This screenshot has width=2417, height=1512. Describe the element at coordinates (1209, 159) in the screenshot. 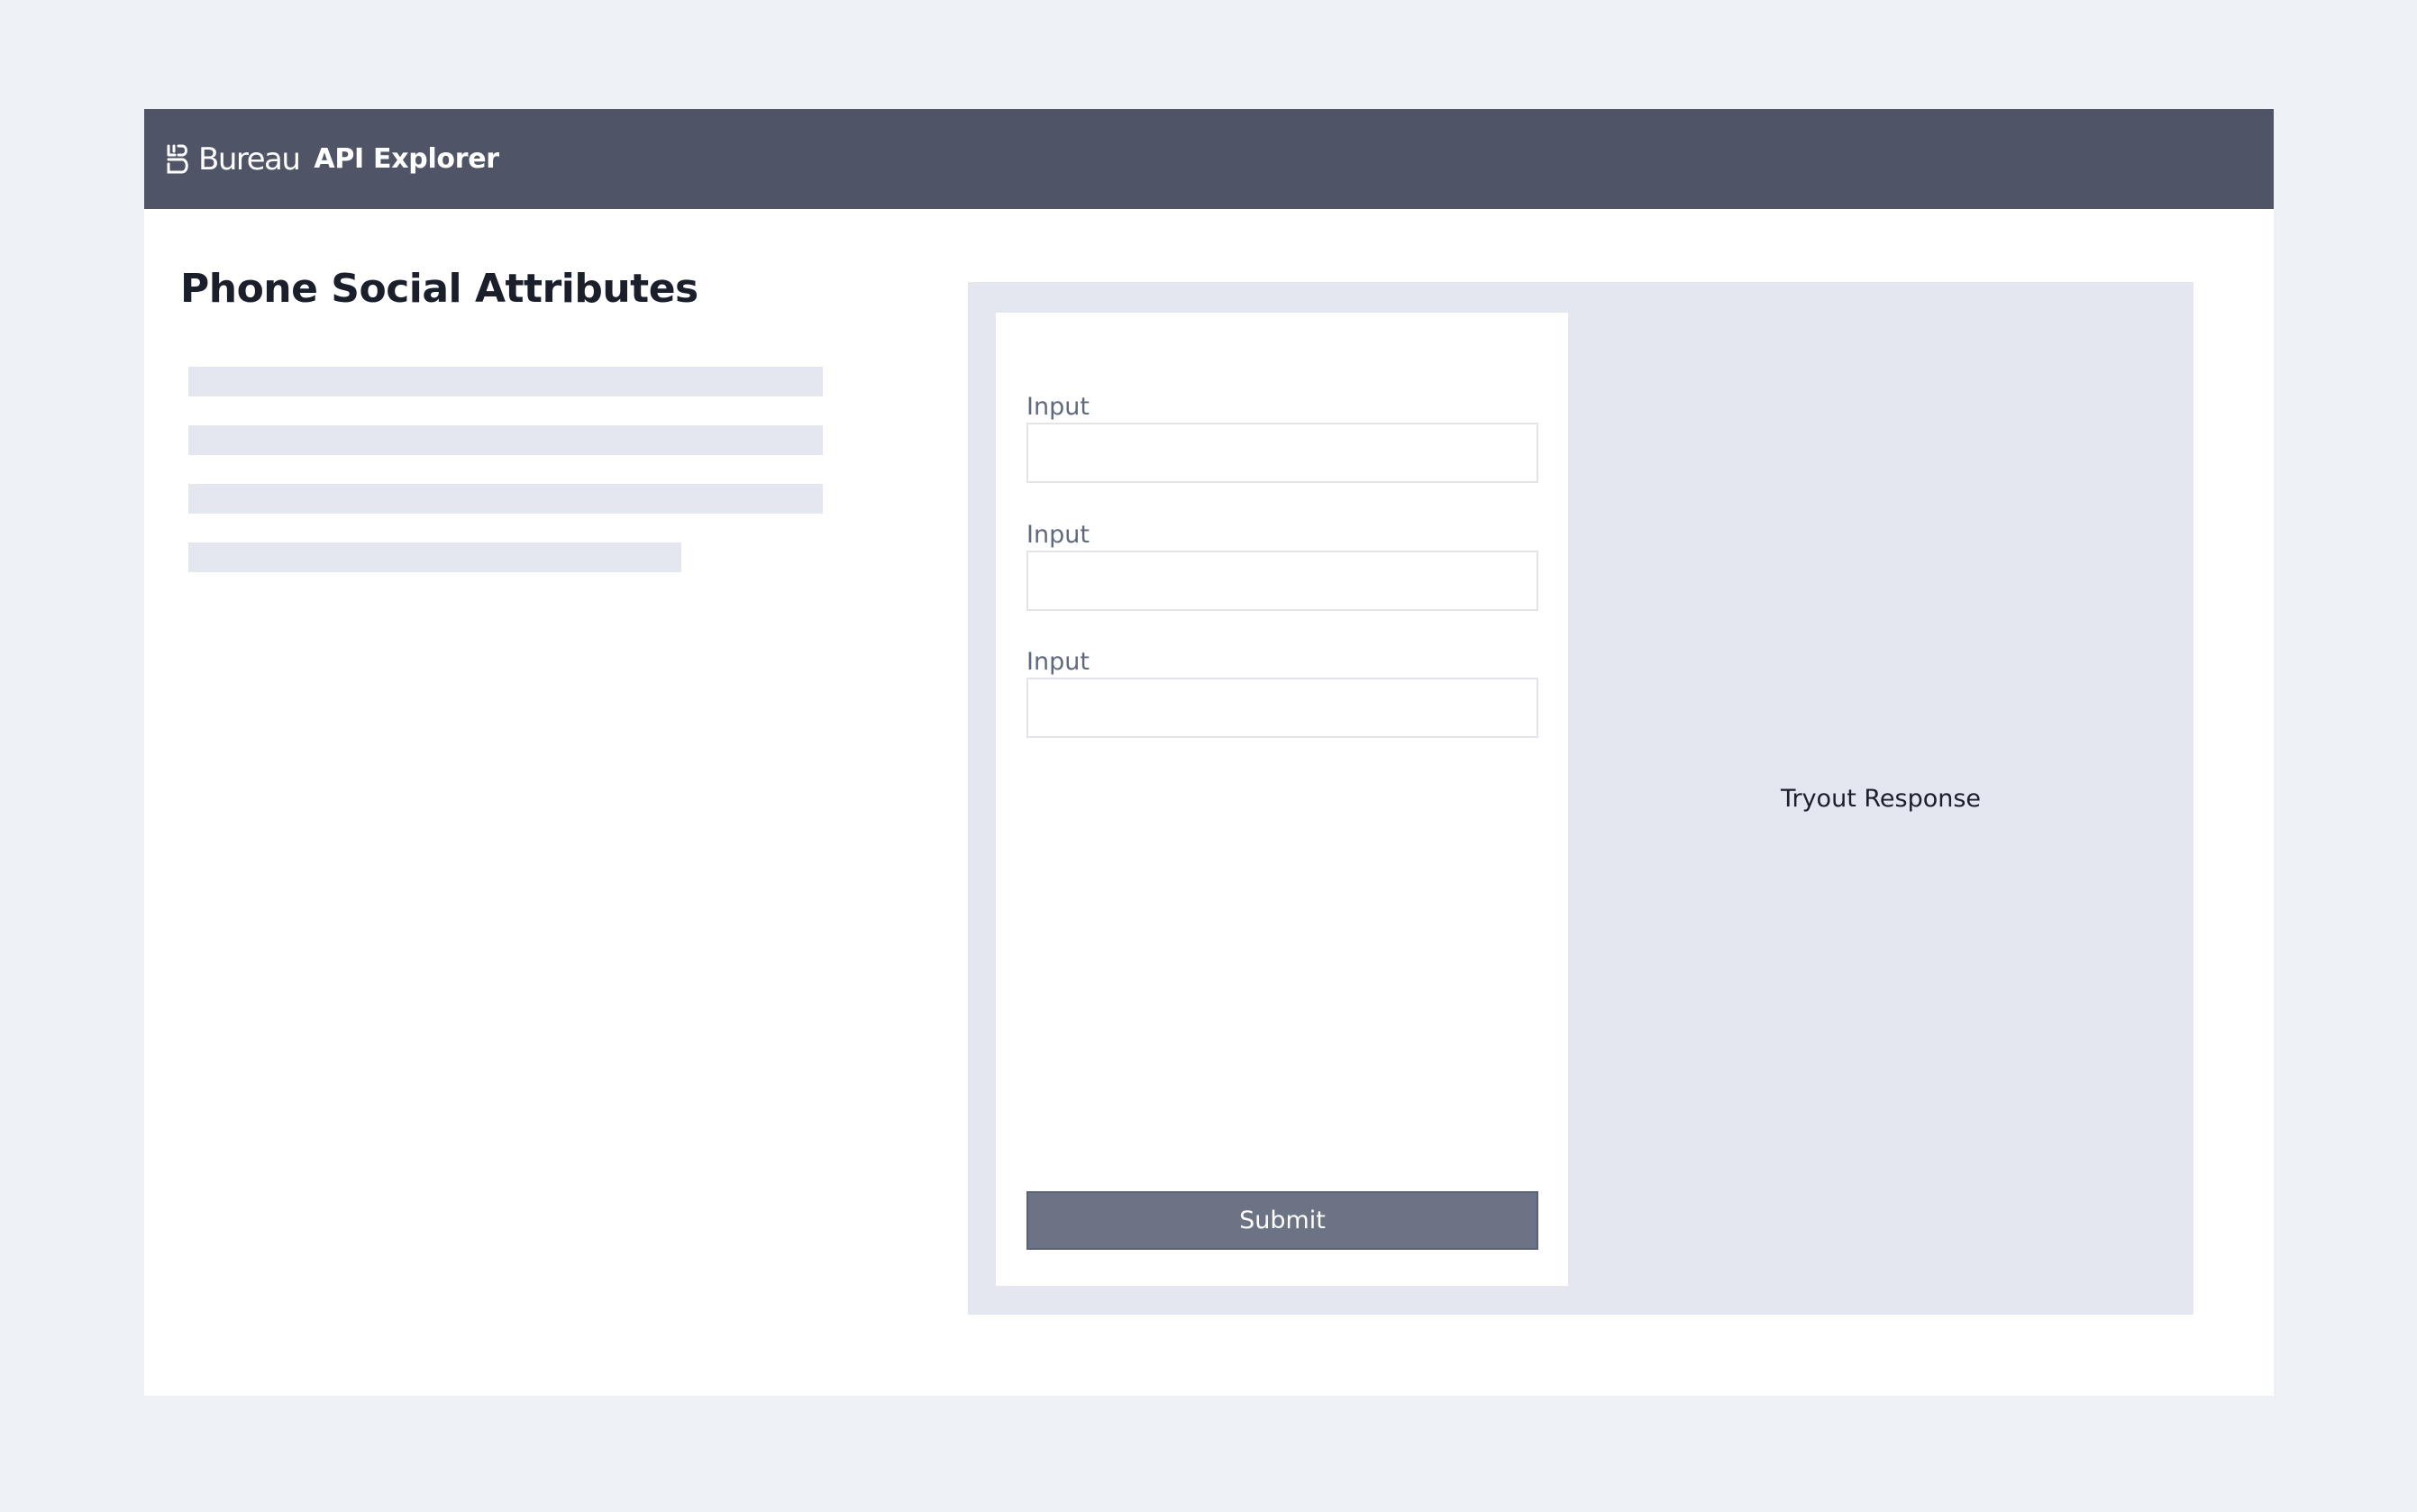

I see `top-header: Bureau API Explorer` at that location.